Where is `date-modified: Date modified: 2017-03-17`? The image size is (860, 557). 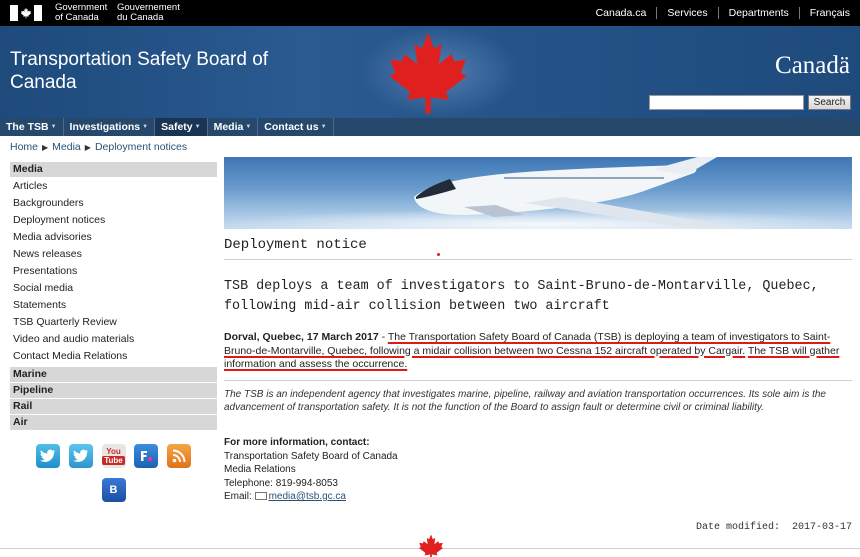 date-modified: Date modified: 2017-03-17 is located at coordinates (774, 527).